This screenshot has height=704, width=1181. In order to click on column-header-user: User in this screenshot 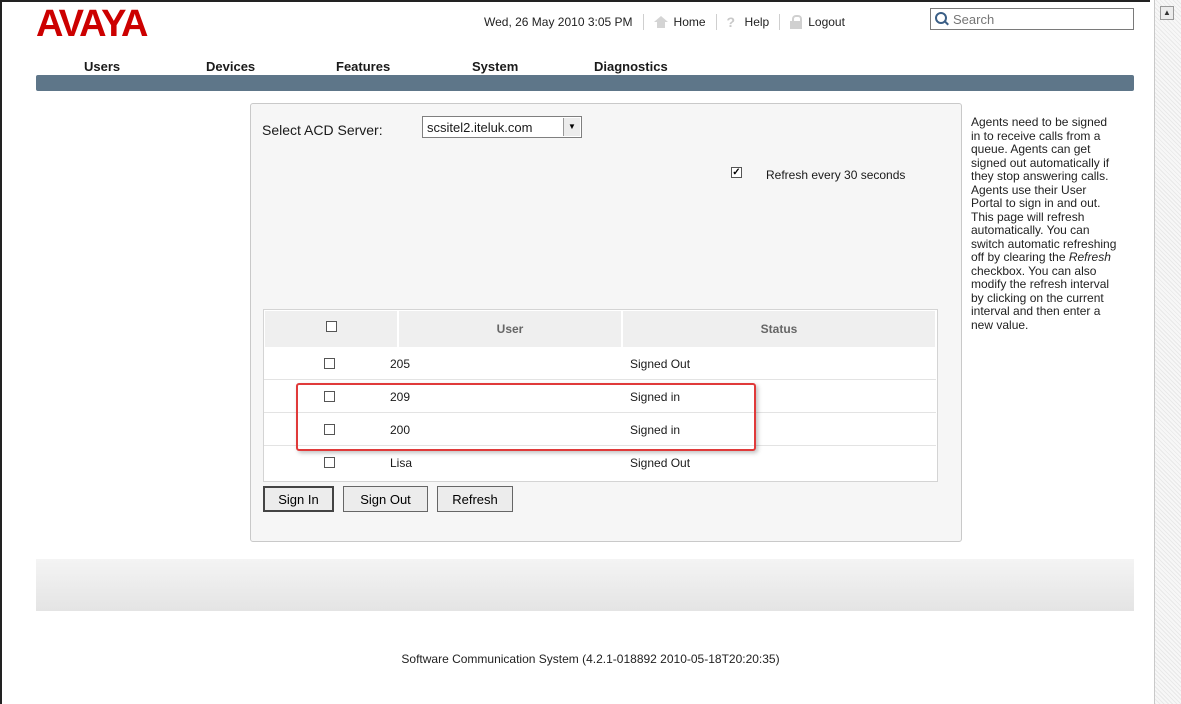, I will do `click(510, 329)`.